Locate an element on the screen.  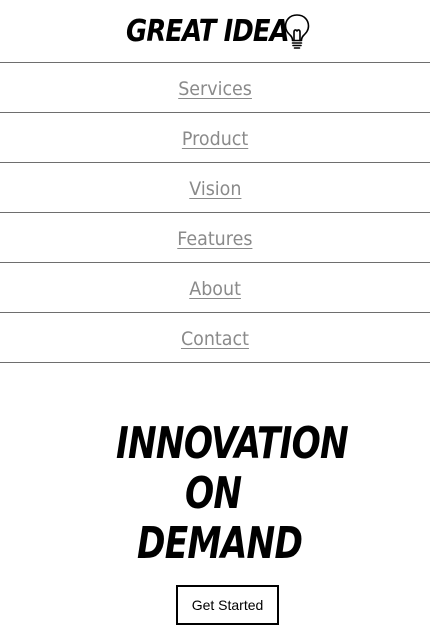
nav-item-about: About is located at coordinates (215, 288).